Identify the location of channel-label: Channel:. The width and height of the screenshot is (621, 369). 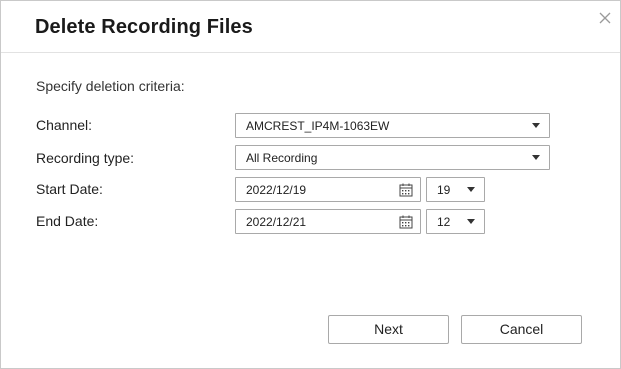
(64, 125).